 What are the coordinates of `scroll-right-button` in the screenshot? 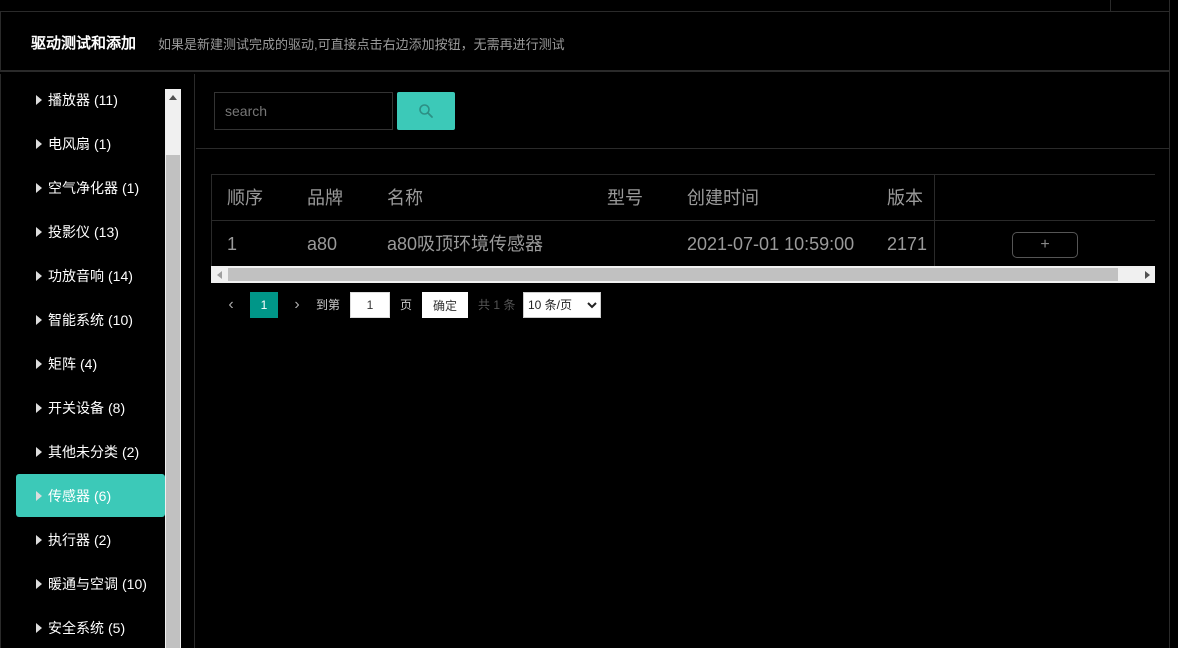 It's located at (1147, 274).